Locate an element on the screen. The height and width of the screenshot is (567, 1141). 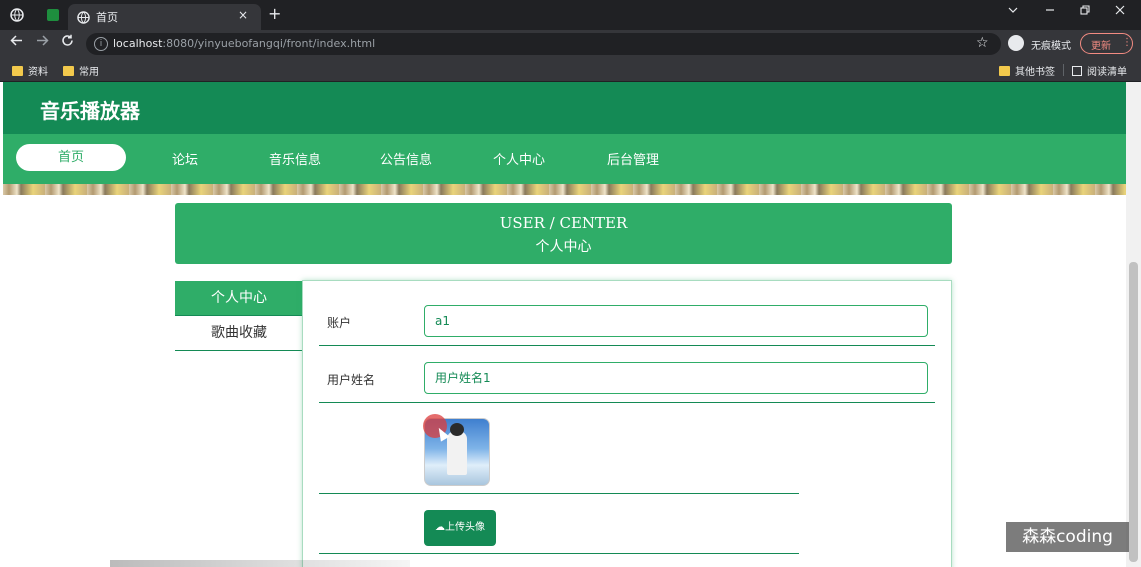
reading-list-icon is located at coordinates (1077, 70).